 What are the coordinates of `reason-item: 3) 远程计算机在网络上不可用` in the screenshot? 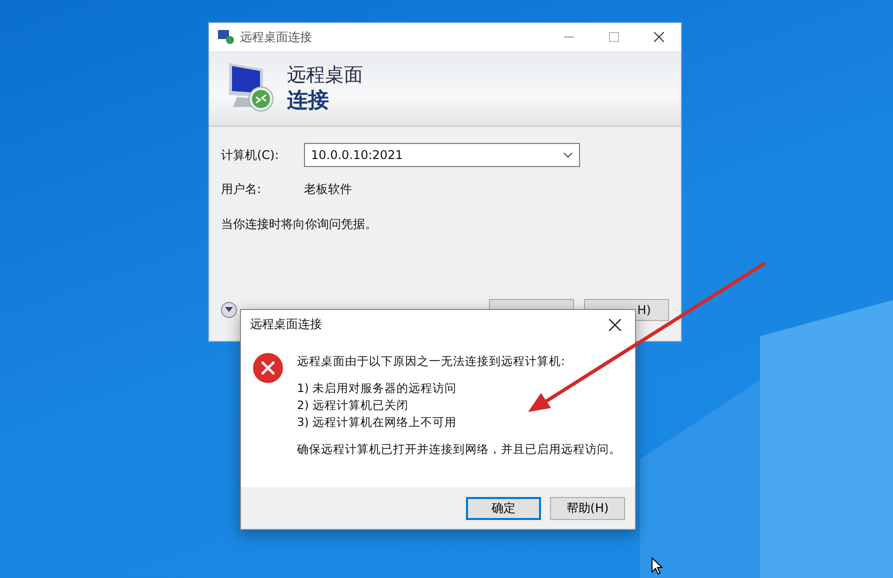 It's located at (377, 422).